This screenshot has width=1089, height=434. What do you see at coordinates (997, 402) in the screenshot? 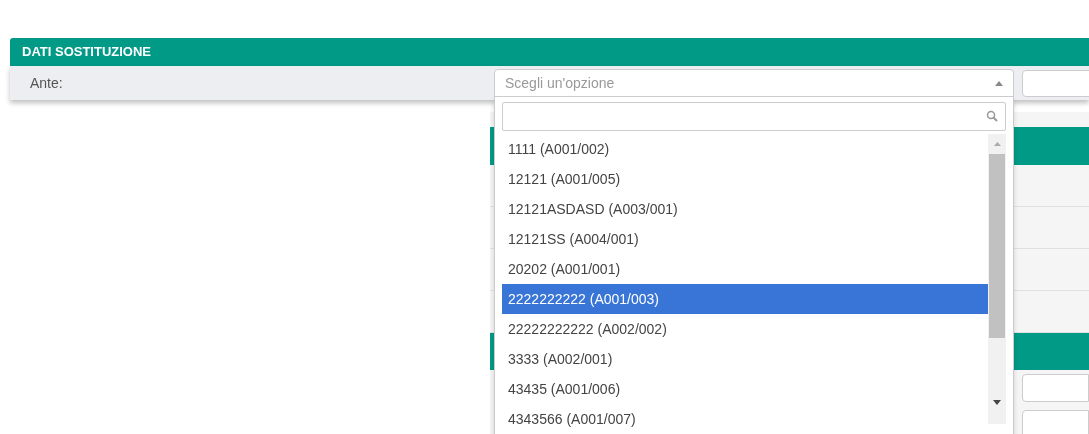
I see `scroll-down-icon` at bounding box center [997, 402].